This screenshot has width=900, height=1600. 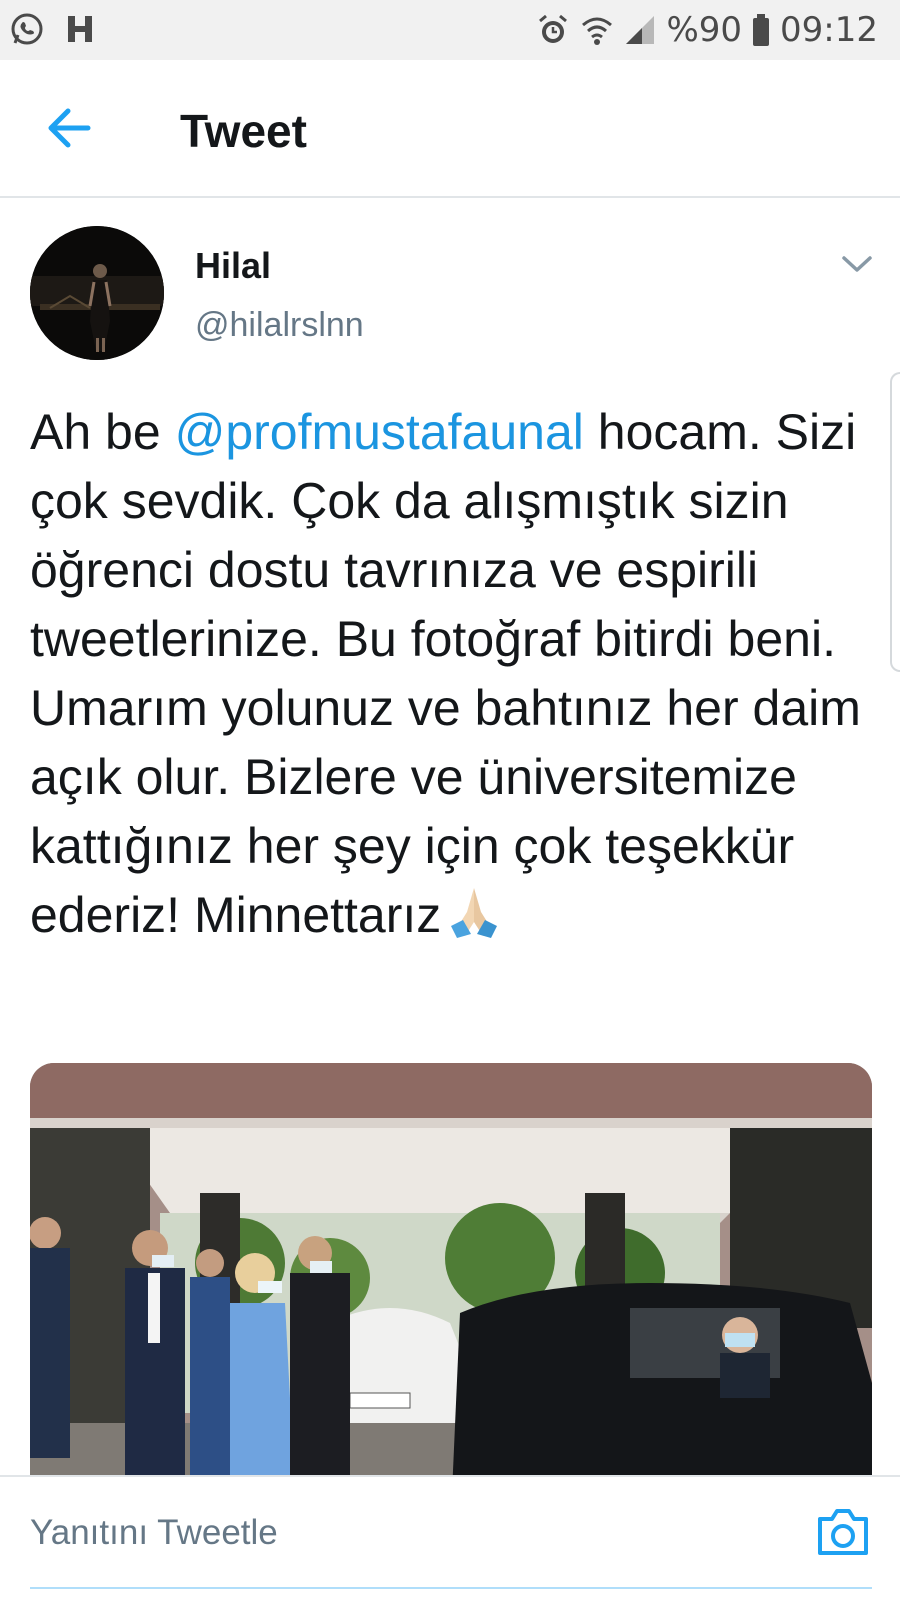 What do you see at coordinates (451, 1588) in the screenshot?
I see `reply-input-underline` at bounding box center [451, 1588].